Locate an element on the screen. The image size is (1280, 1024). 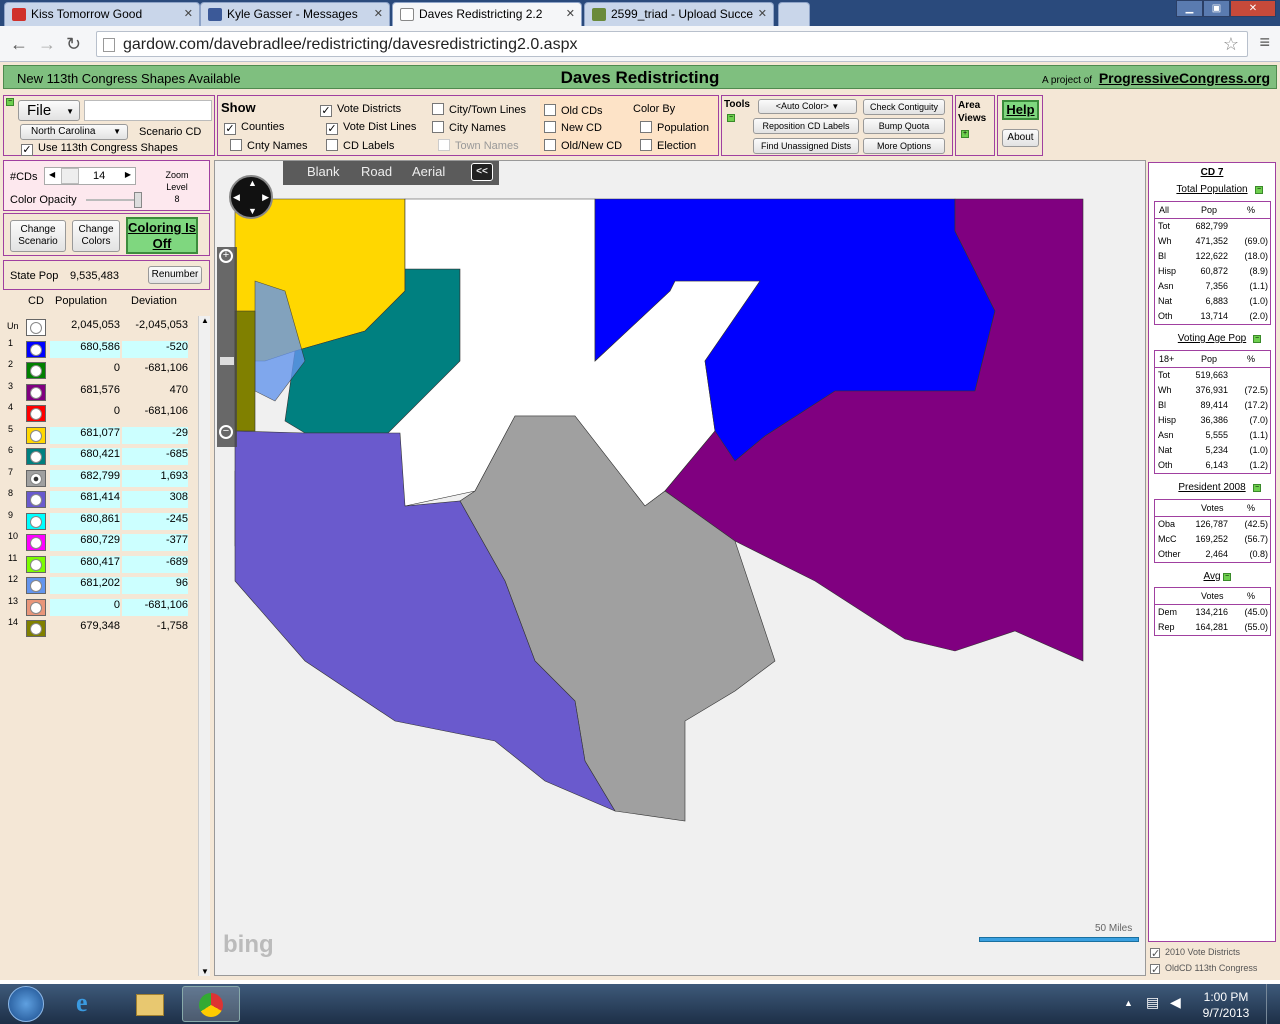
old-new-cd-checkbox: Old/New CD is located at coordinates (583, 145).